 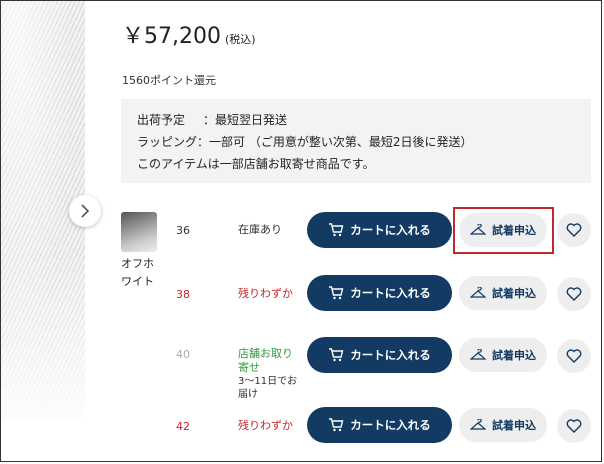 What do you see at coordinates (139, 232) in the screenshot?
I see `color-thumbnail` at bounding box center [139, 232].